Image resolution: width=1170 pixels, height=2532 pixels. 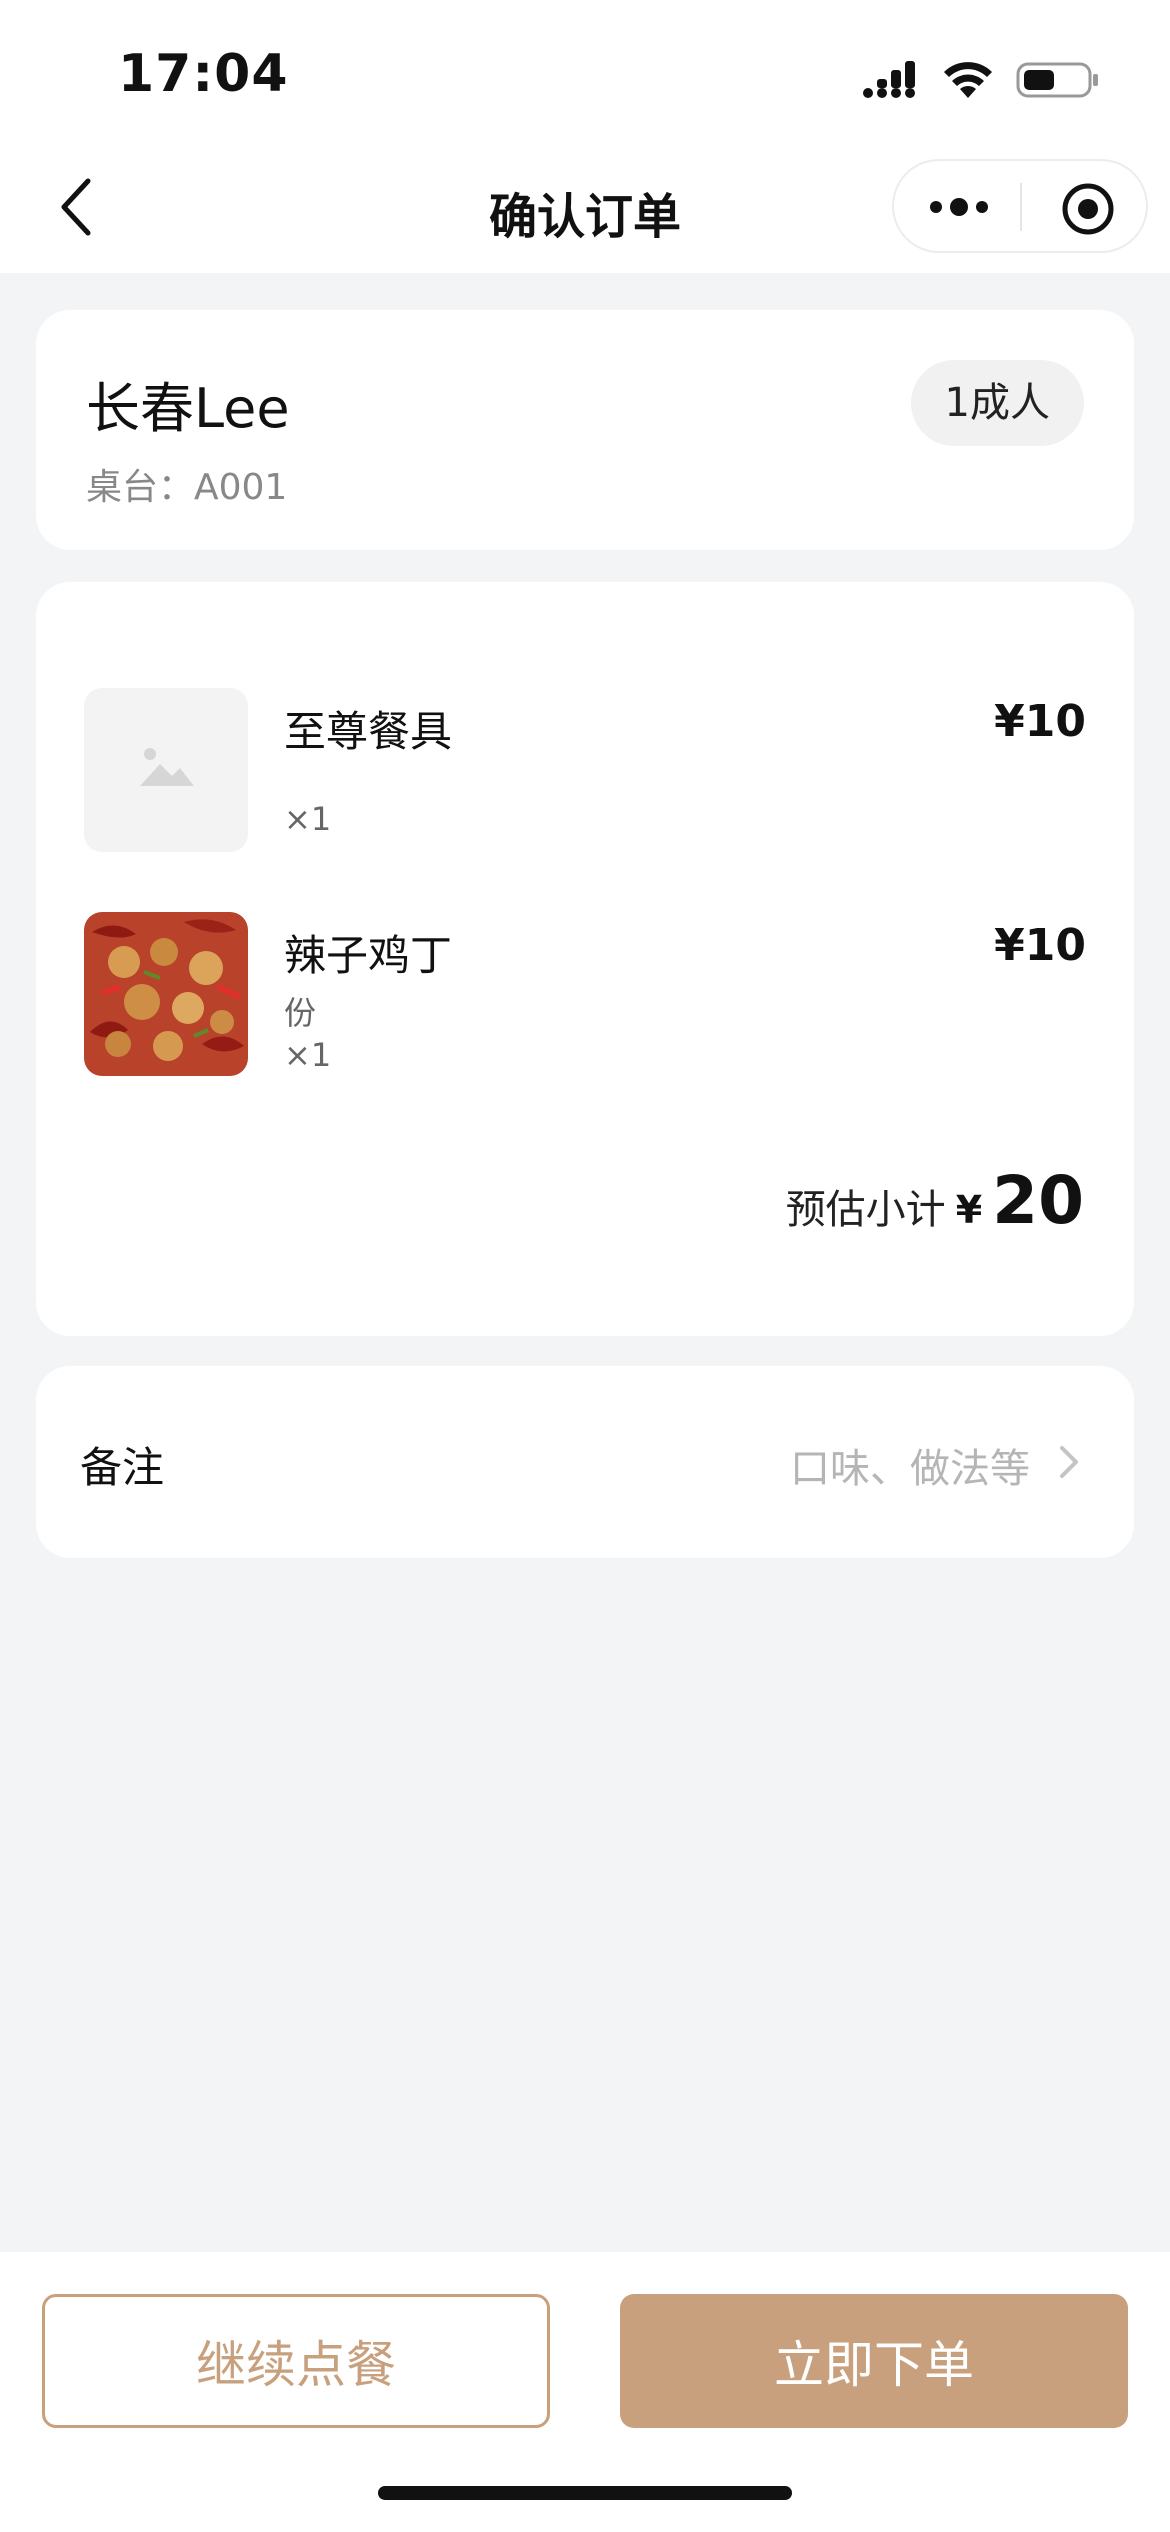 What do you see at coordinates (585, 770) in the screenshot?
I see `list-item: 至尊餐具 ×1 ¥10` at bounding box center [585, 770].